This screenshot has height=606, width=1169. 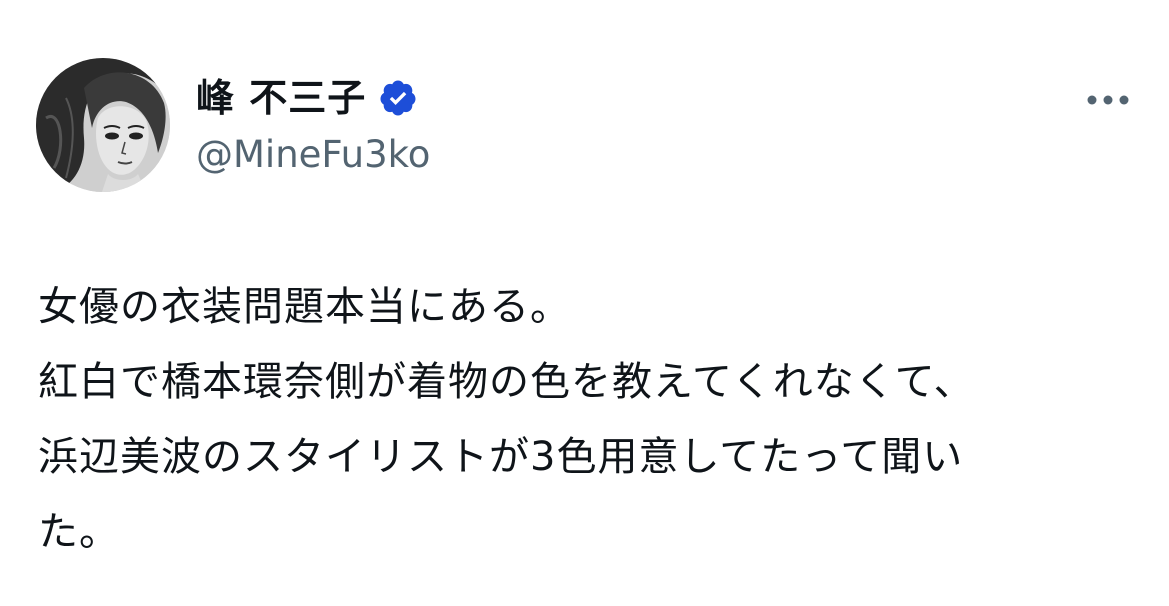 I want to click on author-handle: @MineFu3ko, so click(x=313, y=155).